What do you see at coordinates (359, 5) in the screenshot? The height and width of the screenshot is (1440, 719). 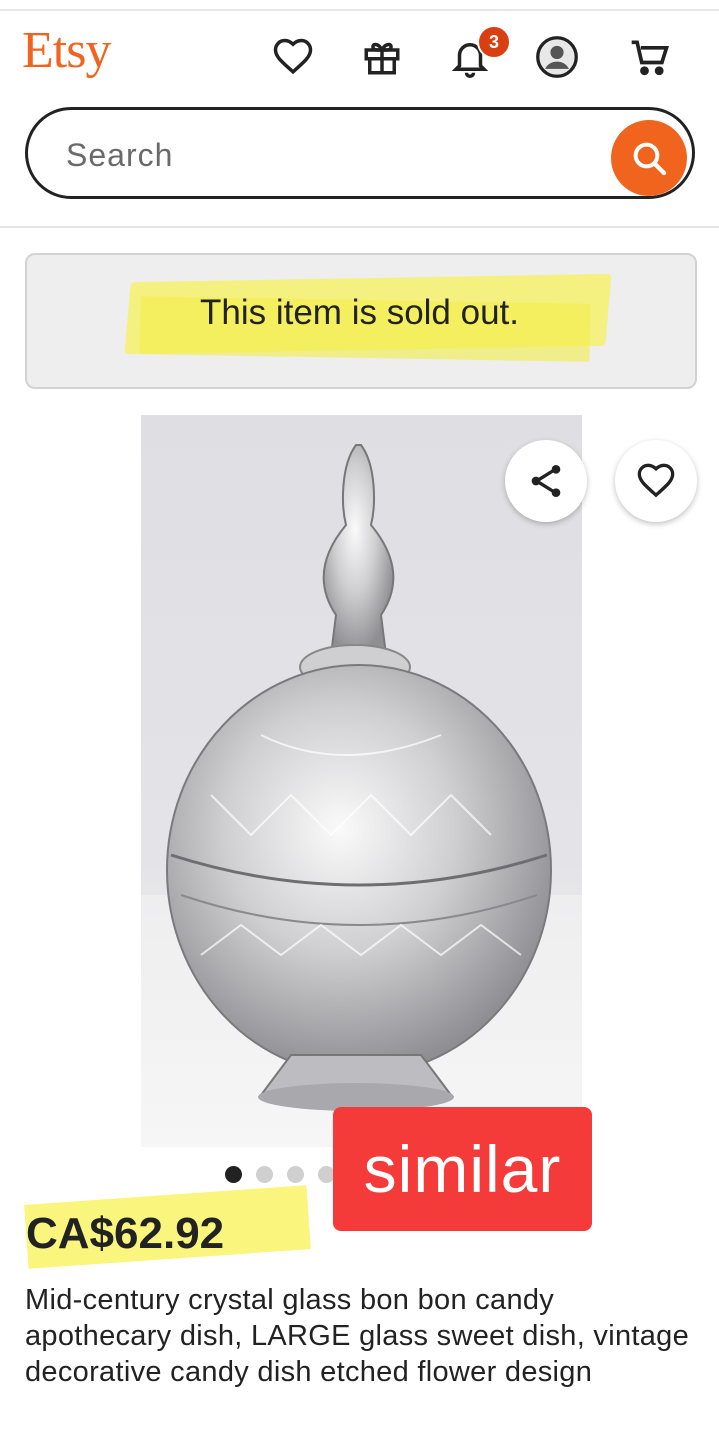 I see `top-divider` at bounding box center [359, 5].